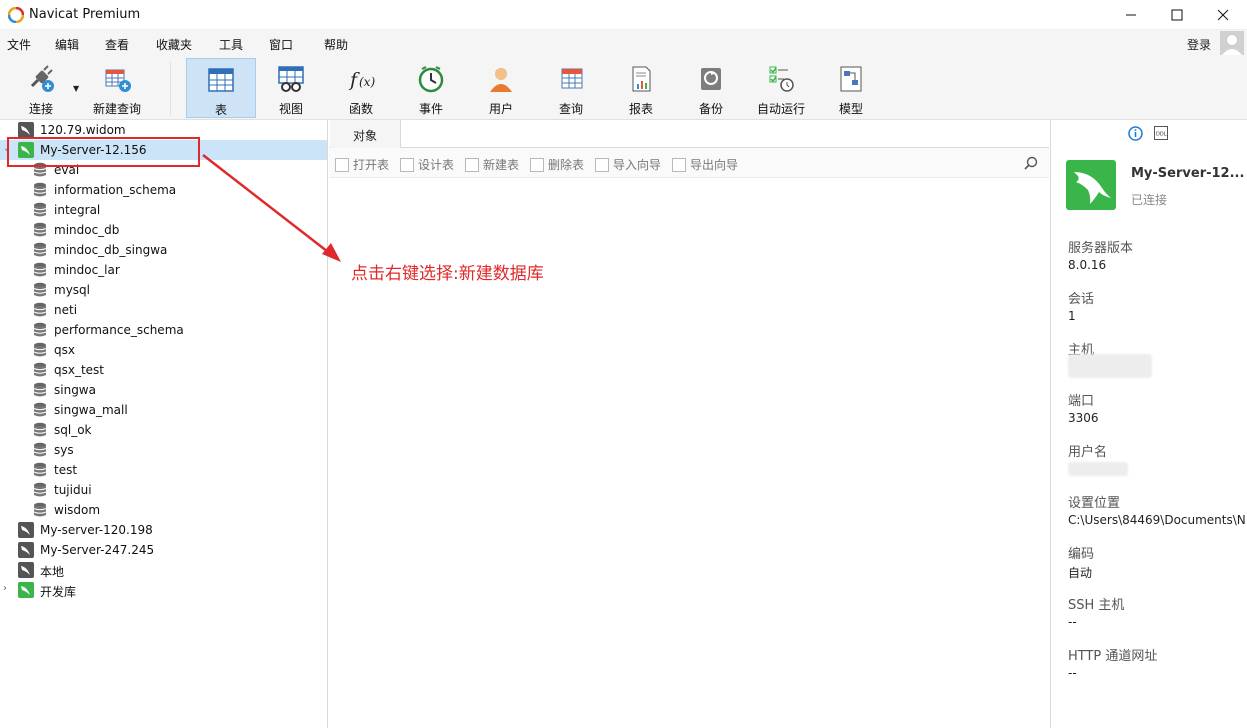  What do you see at coordinates (85, 14) in the screenshot?
I see `window-title: Navicat Premium` at bounding box center [85, 14].